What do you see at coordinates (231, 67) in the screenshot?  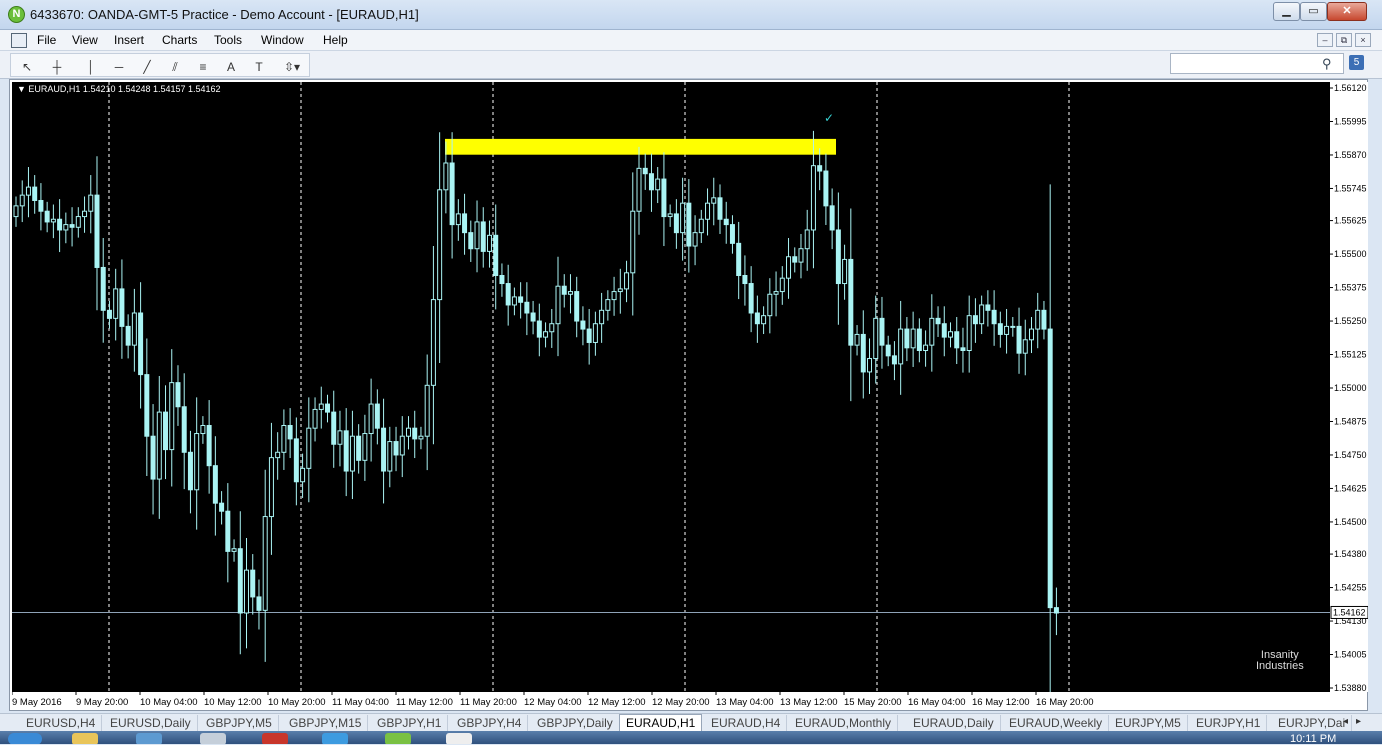 I see `text-icon: A` at bounding box center [231, 67].